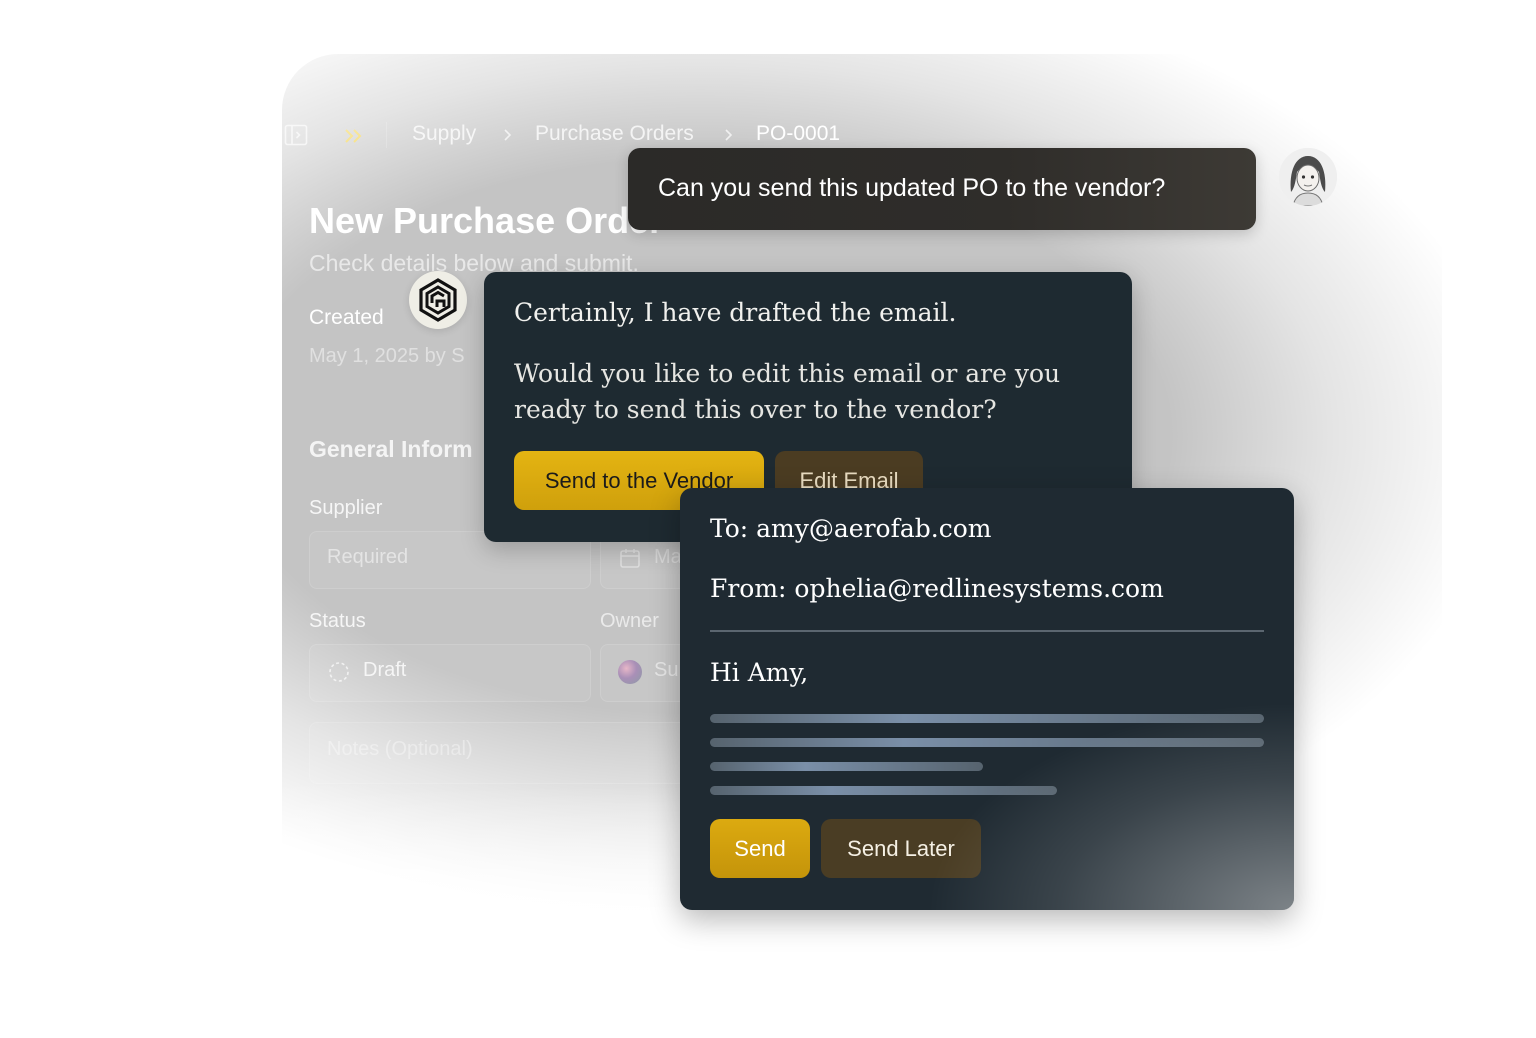 The image size is (1536, 1038). Describe the element at coordinates (391, 449) in the screenshot. I see `section-general-information: General Inform` at that location.